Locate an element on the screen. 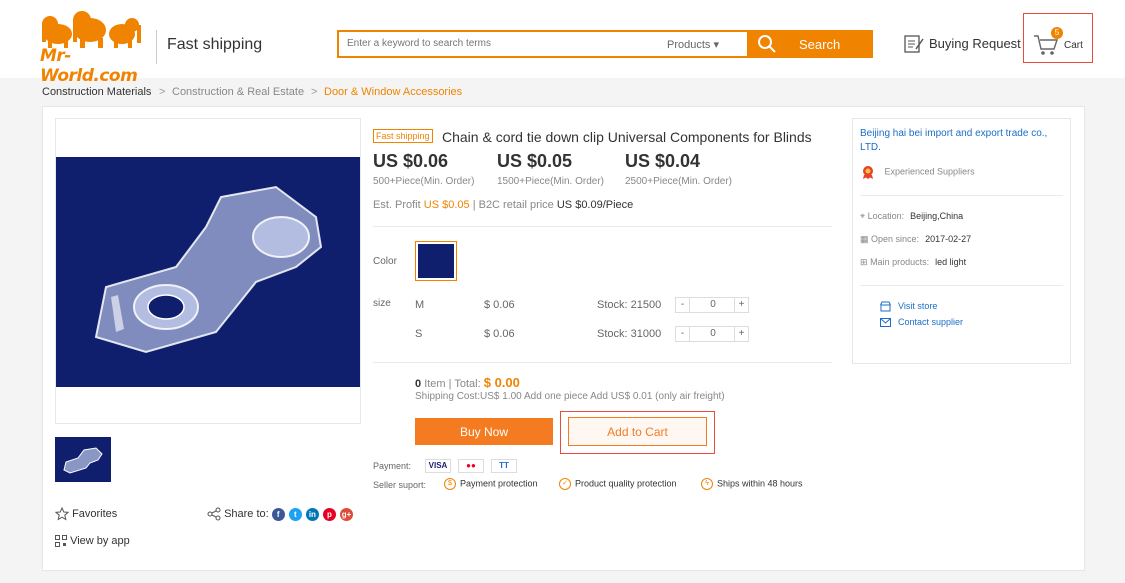 The height and width of the screenshot is (583, 1125). header-slogan: Fast shipping is located at coordinates (215, 44).